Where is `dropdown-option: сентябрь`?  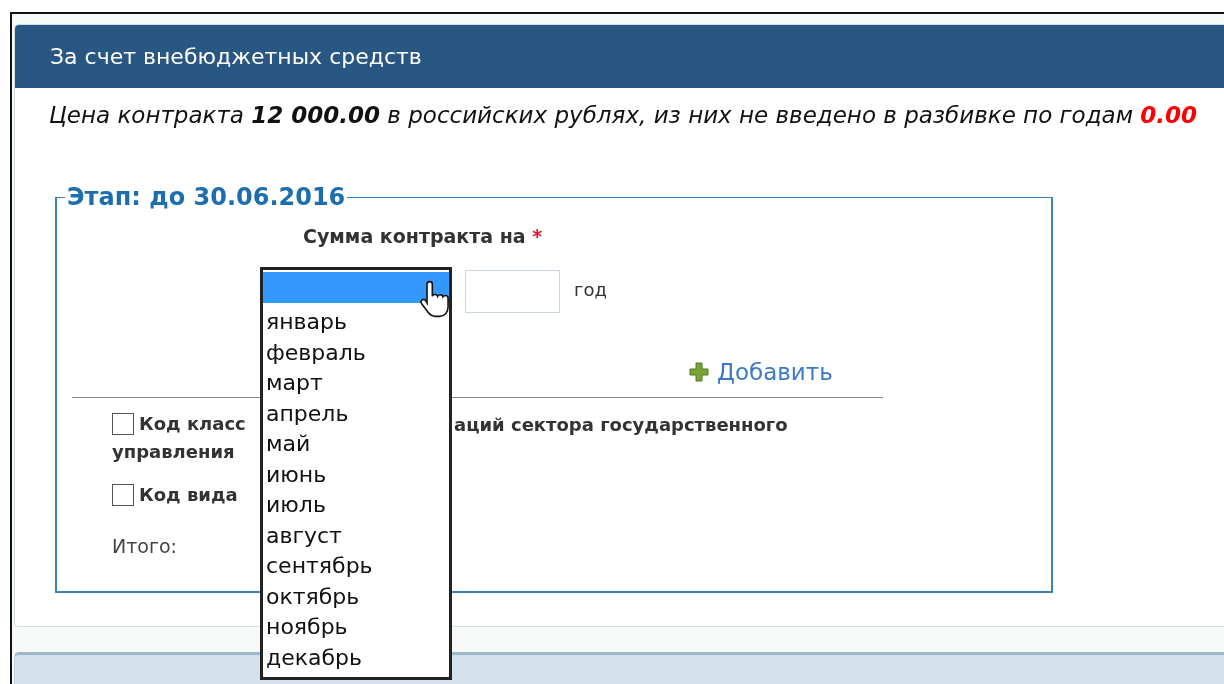
dropdown-option: сентябрь is located at coordinates (356, 566).